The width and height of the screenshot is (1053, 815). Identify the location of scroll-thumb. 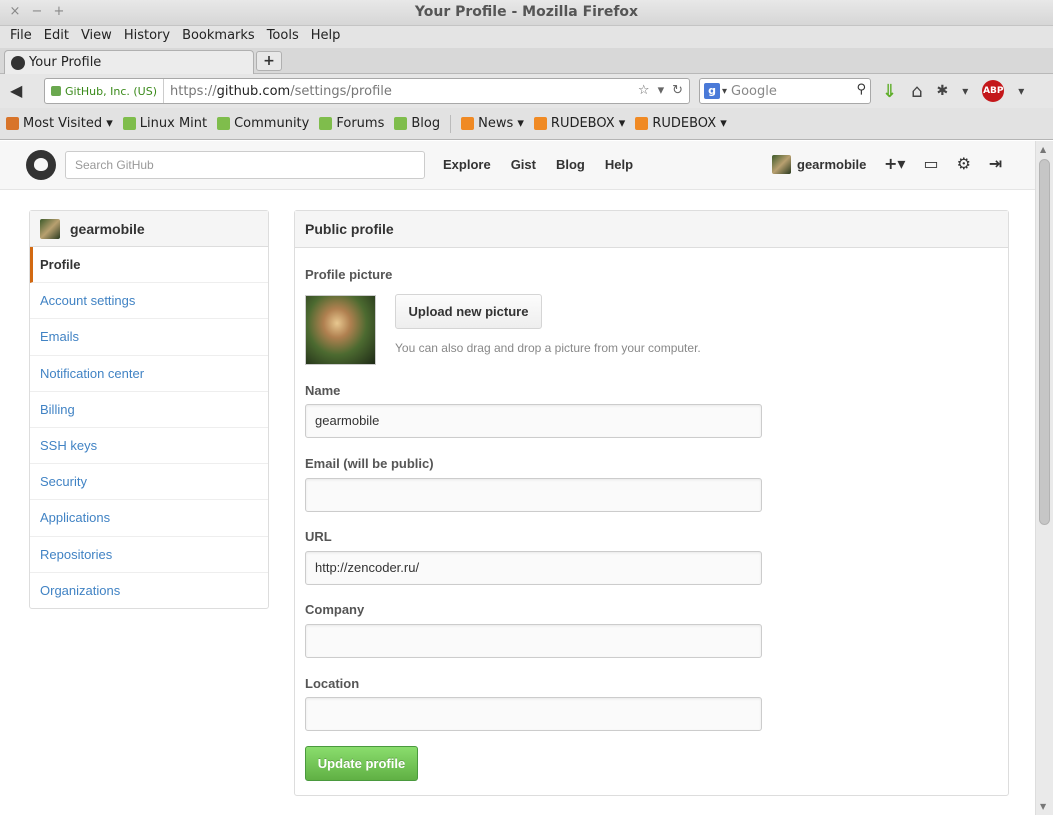
(1044, 342).